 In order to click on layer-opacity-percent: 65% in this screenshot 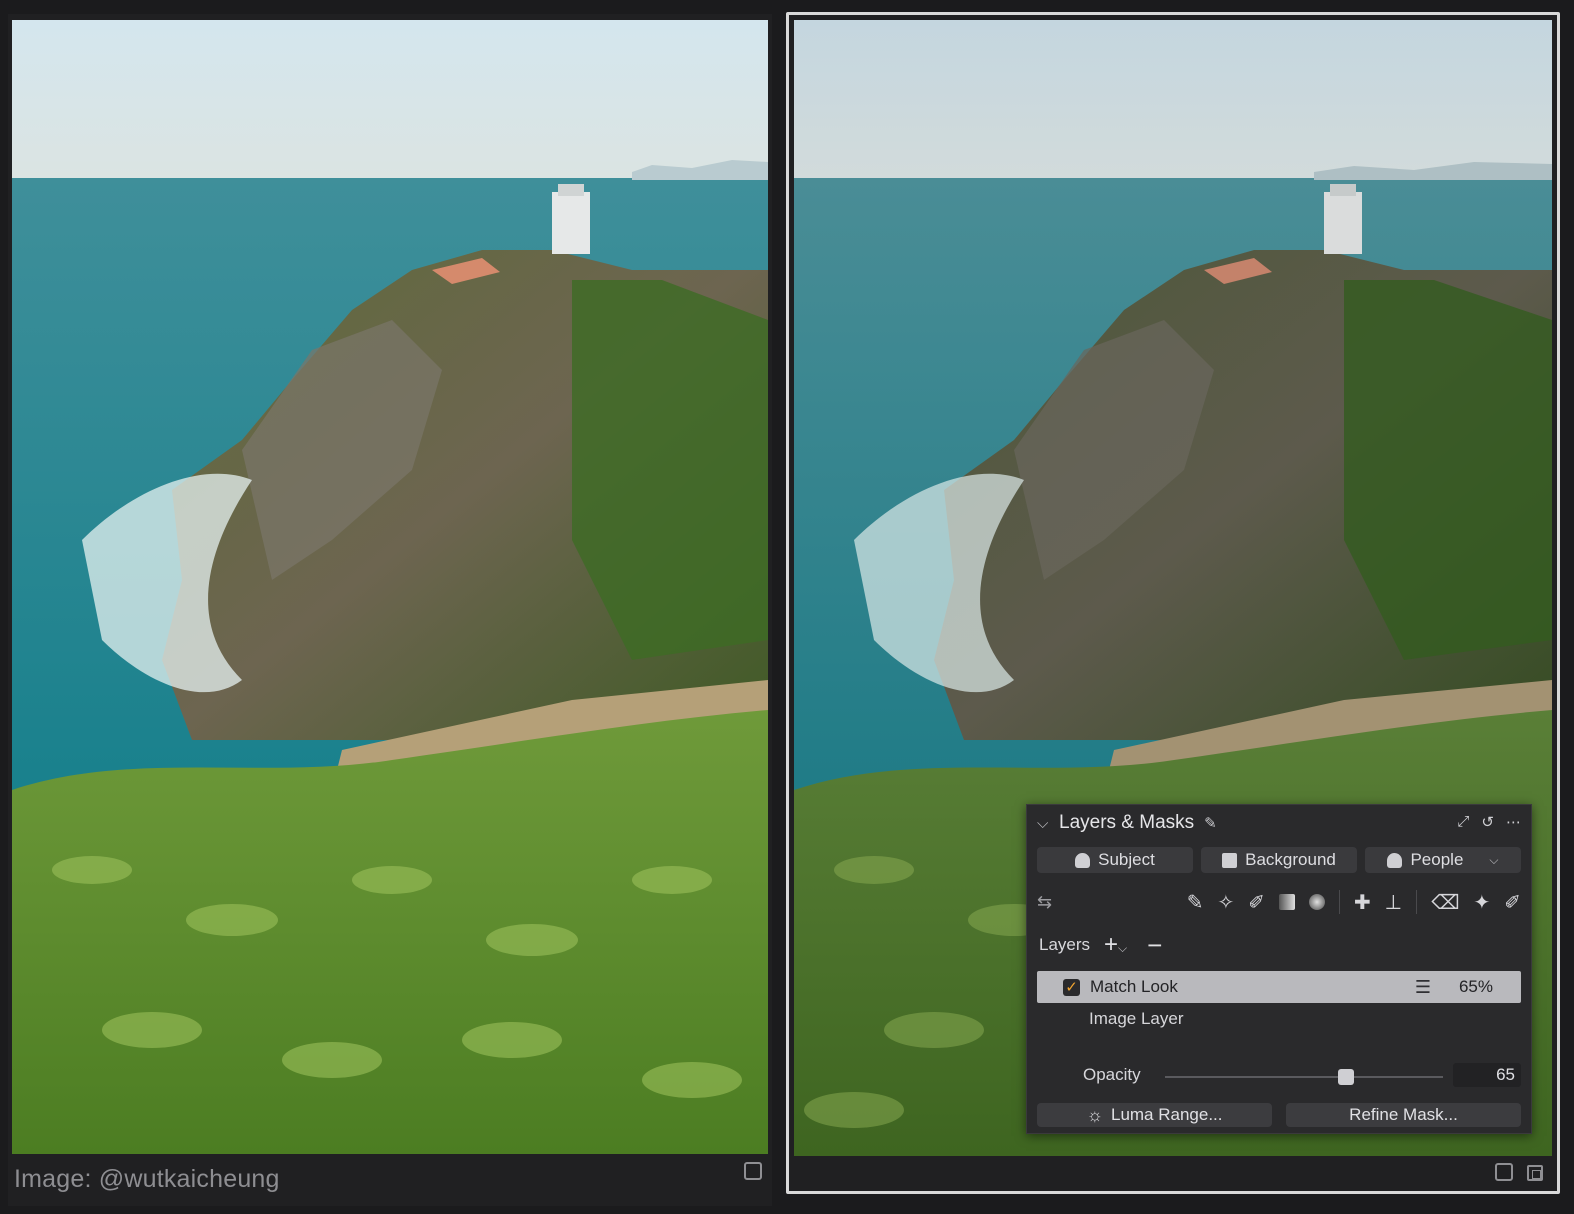, I will do `click(1475, 986)`.